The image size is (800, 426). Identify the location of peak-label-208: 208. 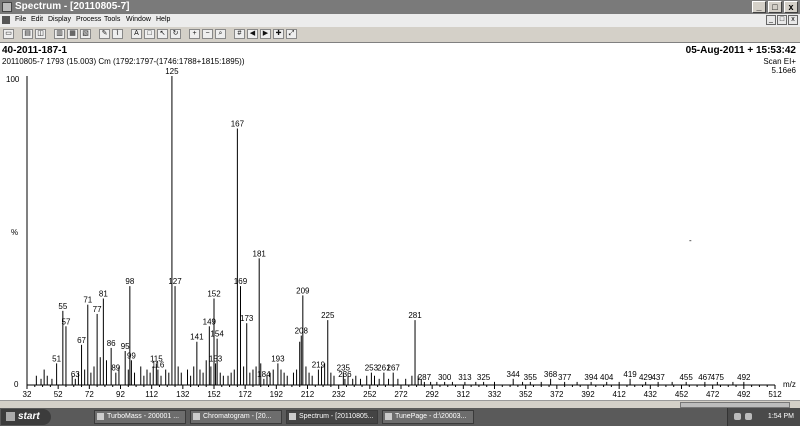
(302, 331).